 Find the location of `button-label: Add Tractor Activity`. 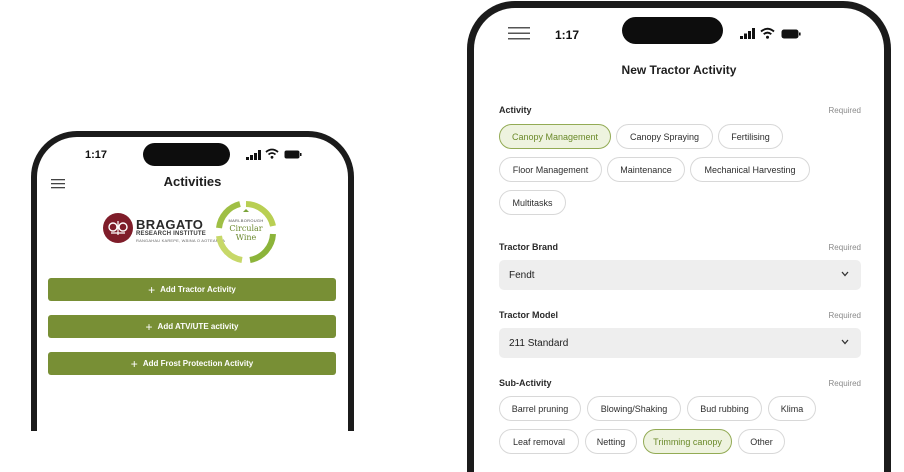

button-label: Add Tractor Activity is located at coordinates (198, 289).